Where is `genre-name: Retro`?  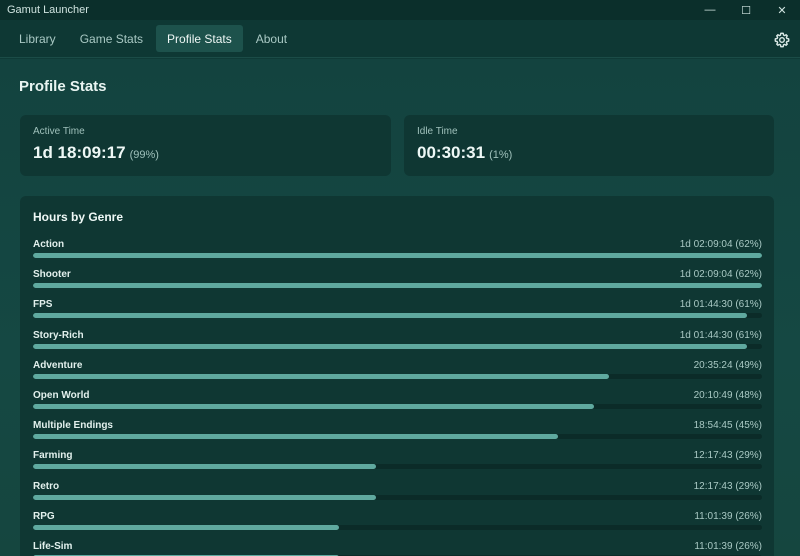 genre-name: Retro is located at coordinates (46, 486).